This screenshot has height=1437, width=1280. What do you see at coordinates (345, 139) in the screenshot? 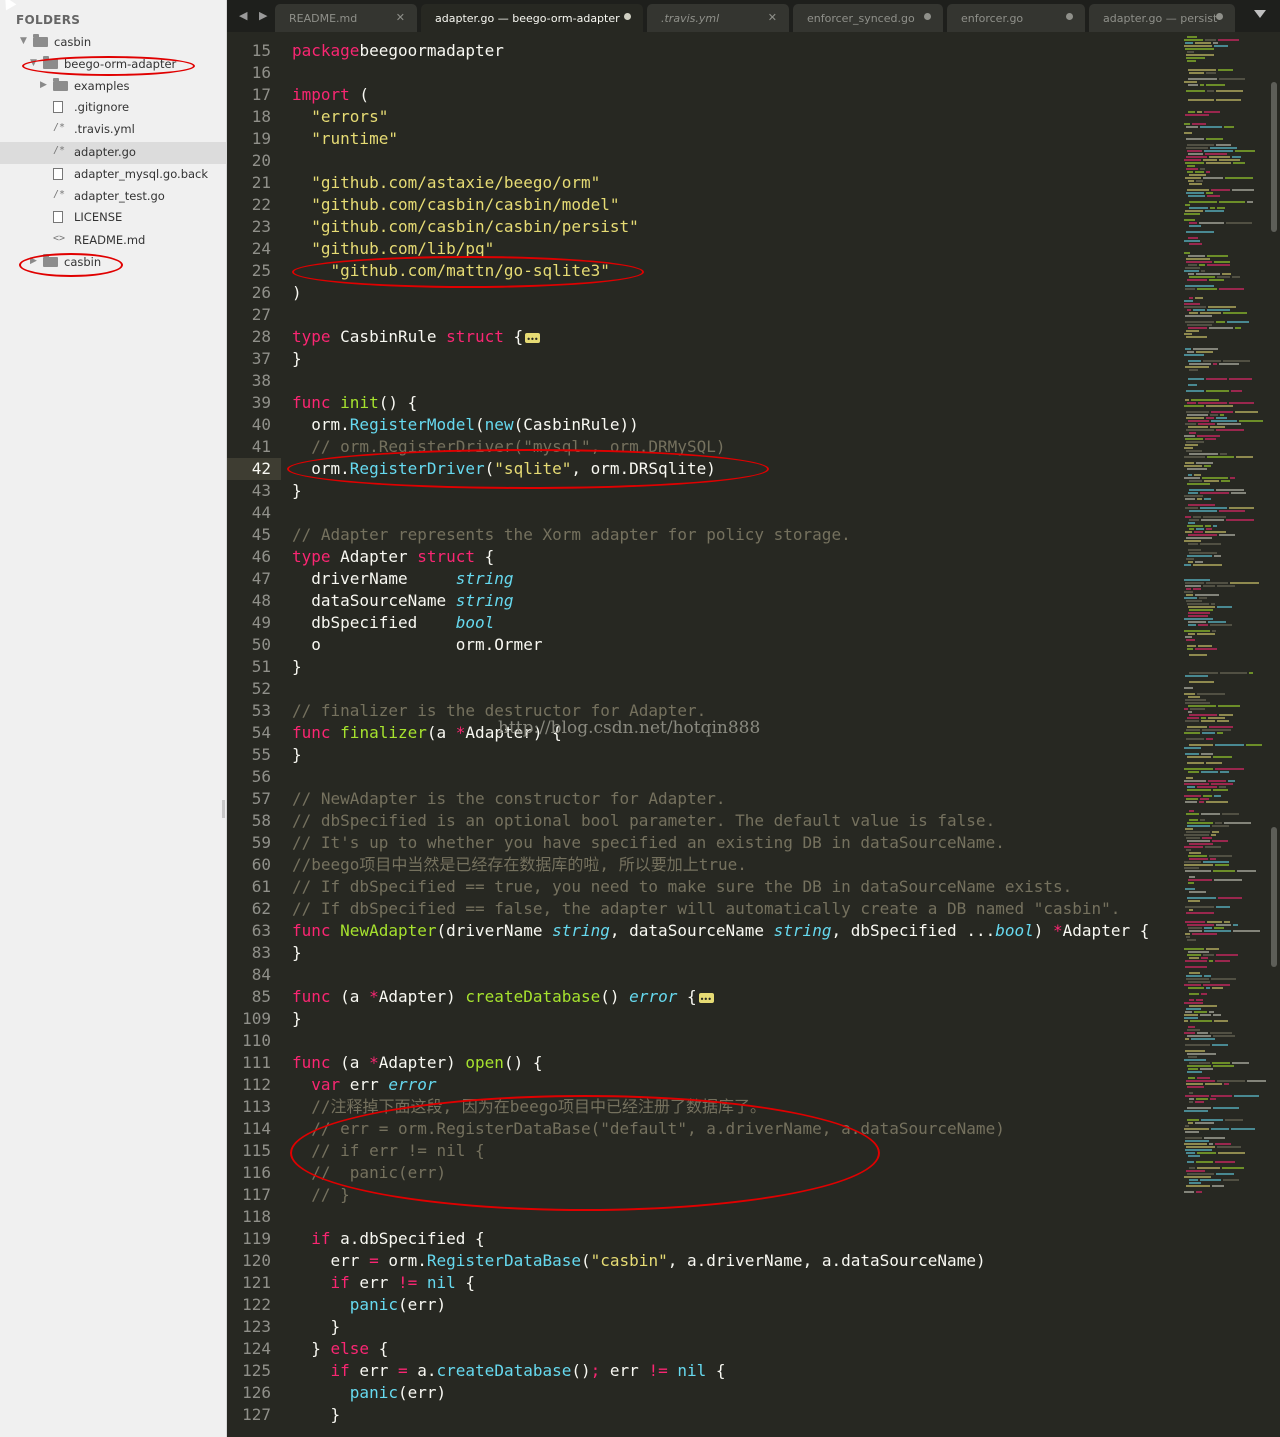
I see `code-line: "runtime"` at bounding box center [345, 139].